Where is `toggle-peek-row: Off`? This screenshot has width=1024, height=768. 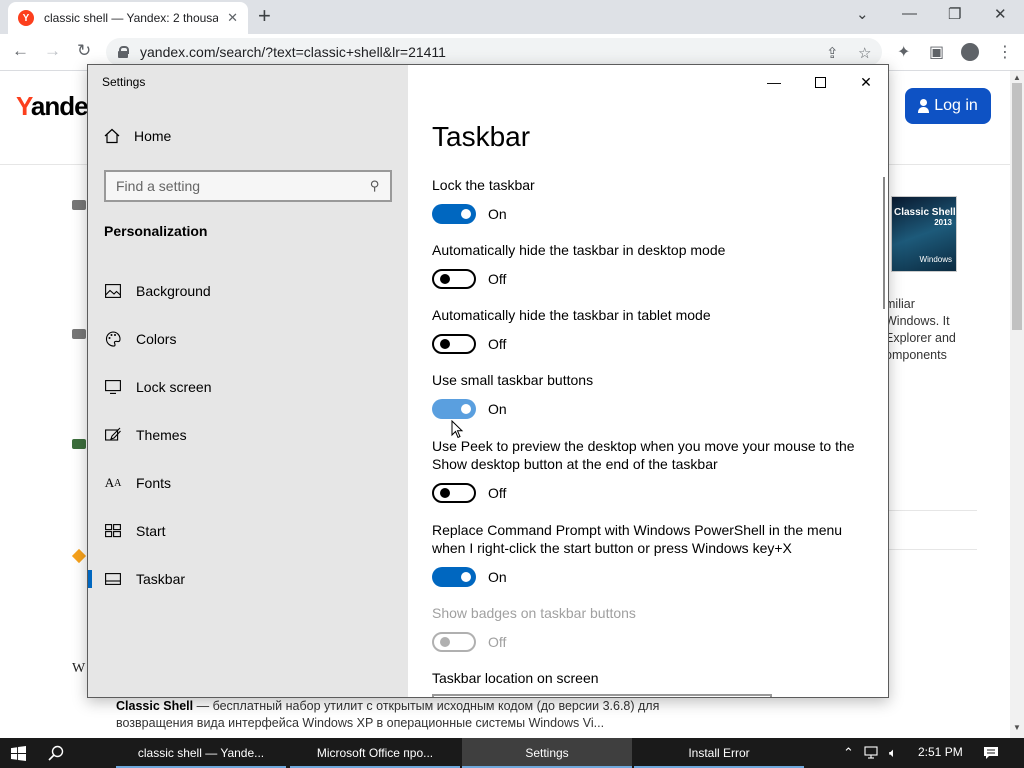 toggle-peek-row: Off is located at coordinates (469, 493).